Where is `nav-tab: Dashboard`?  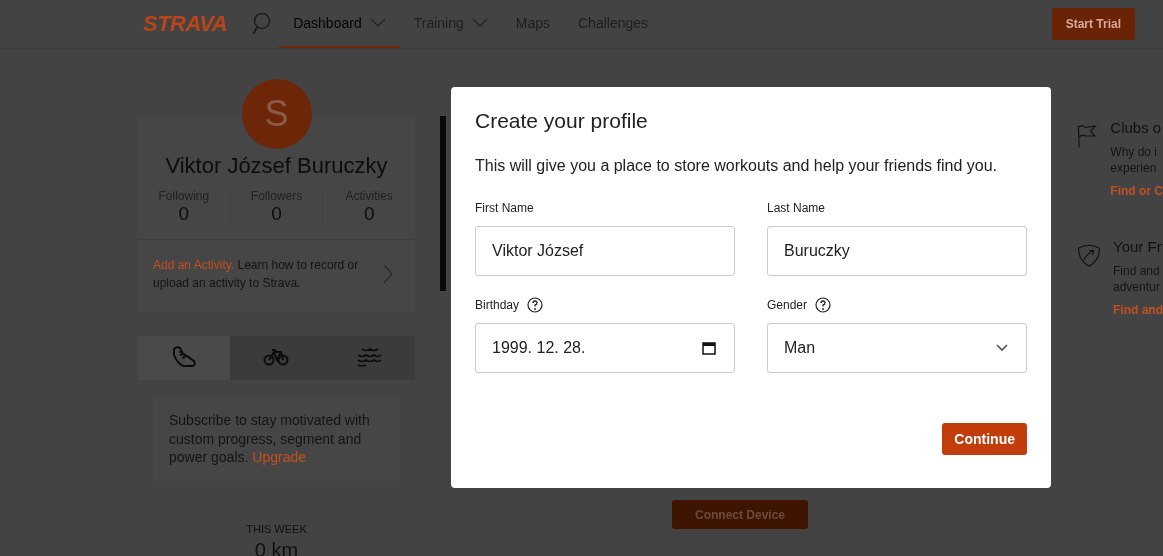
nav-tab: Dashboard is located at coordinates (339, 24).